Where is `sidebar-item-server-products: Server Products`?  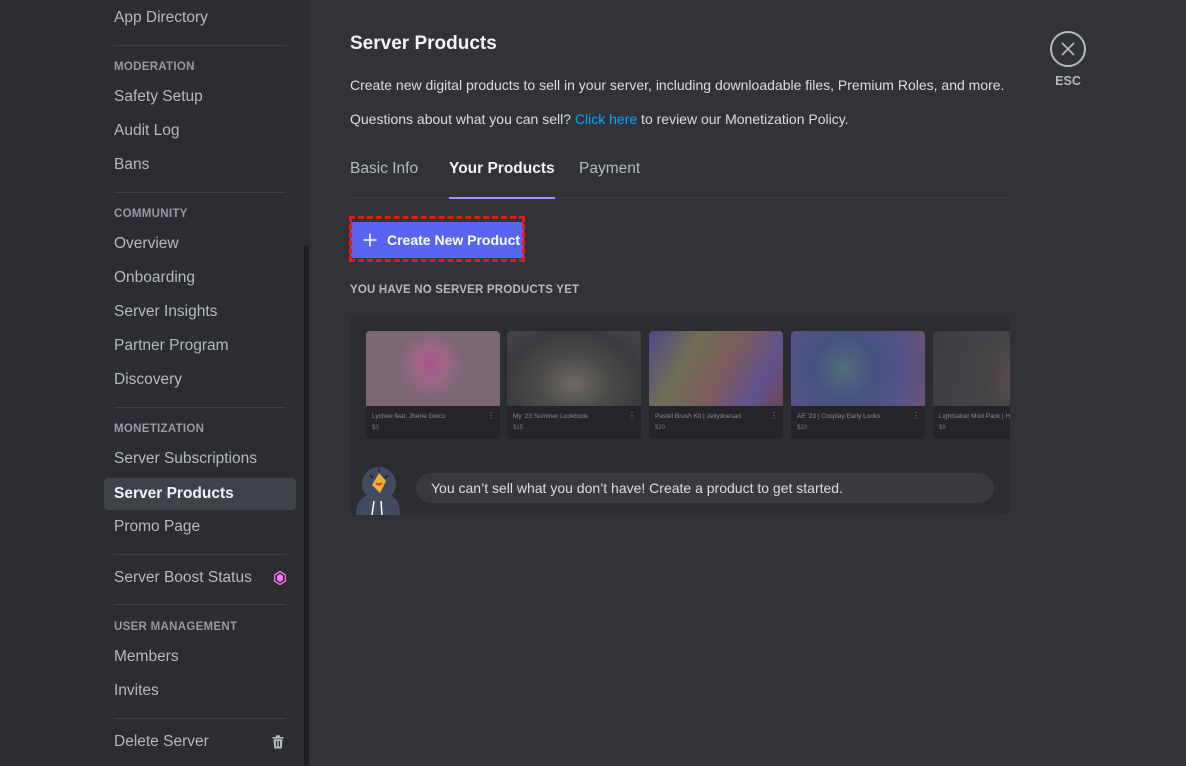 sidebar-item-server-products: Server Products is located at coordinates (200, 494).